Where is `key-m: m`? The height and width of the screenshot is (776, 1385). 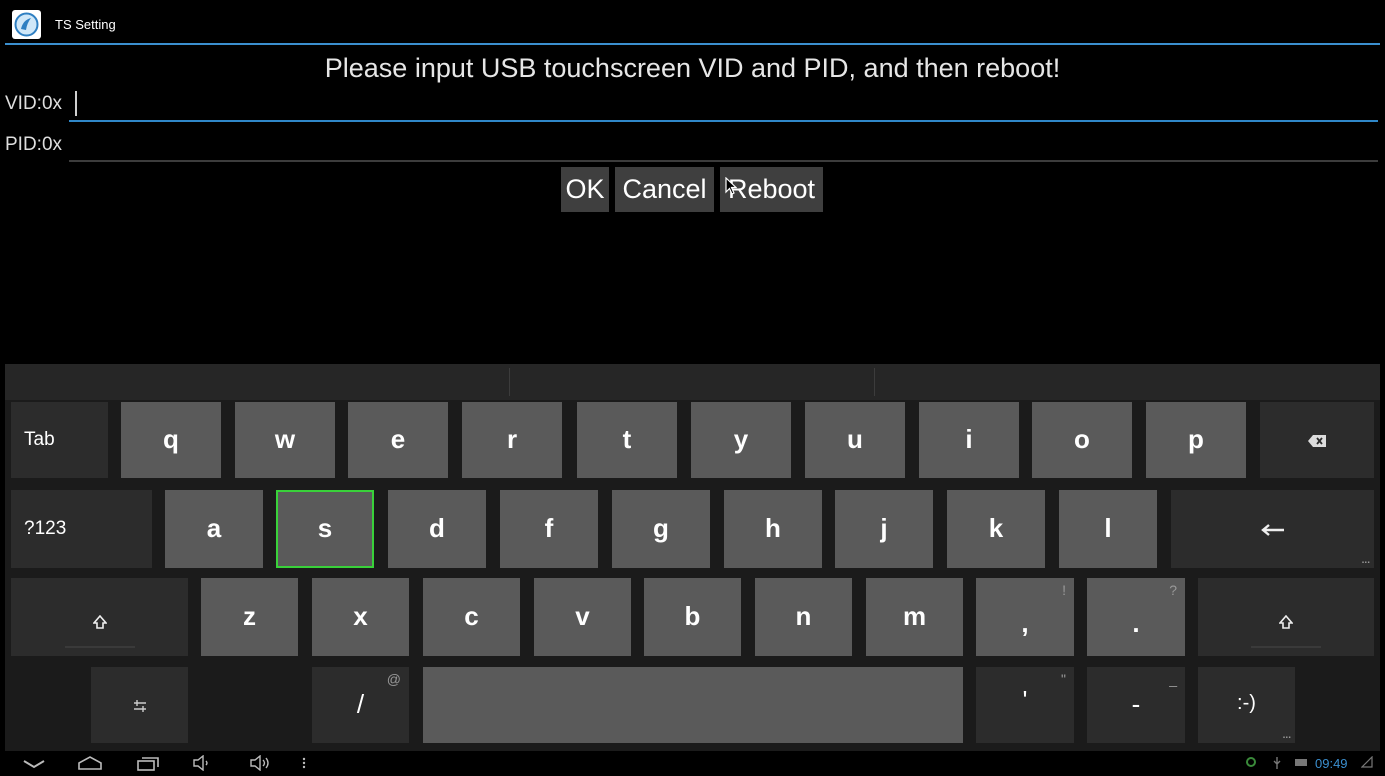 key-m: m is located at coordinates (914, 617).